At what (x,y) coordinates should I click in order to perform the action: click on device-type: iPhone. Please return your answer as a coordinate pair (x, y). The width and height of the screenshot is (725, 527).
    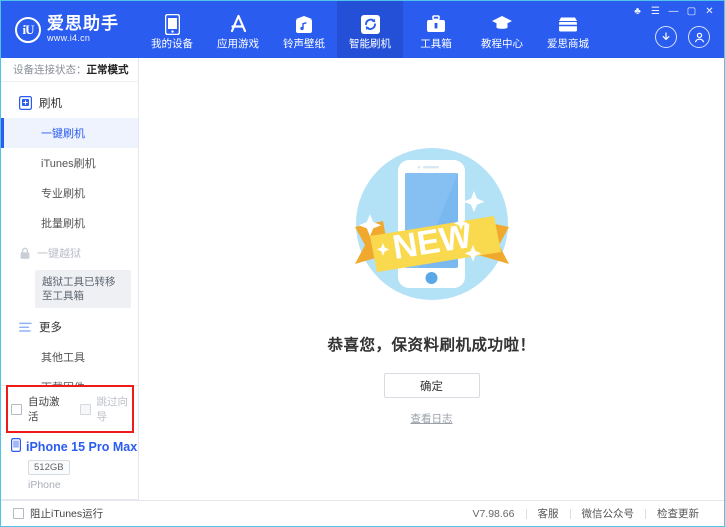
    Looking at the image, I should click on (44, 485).